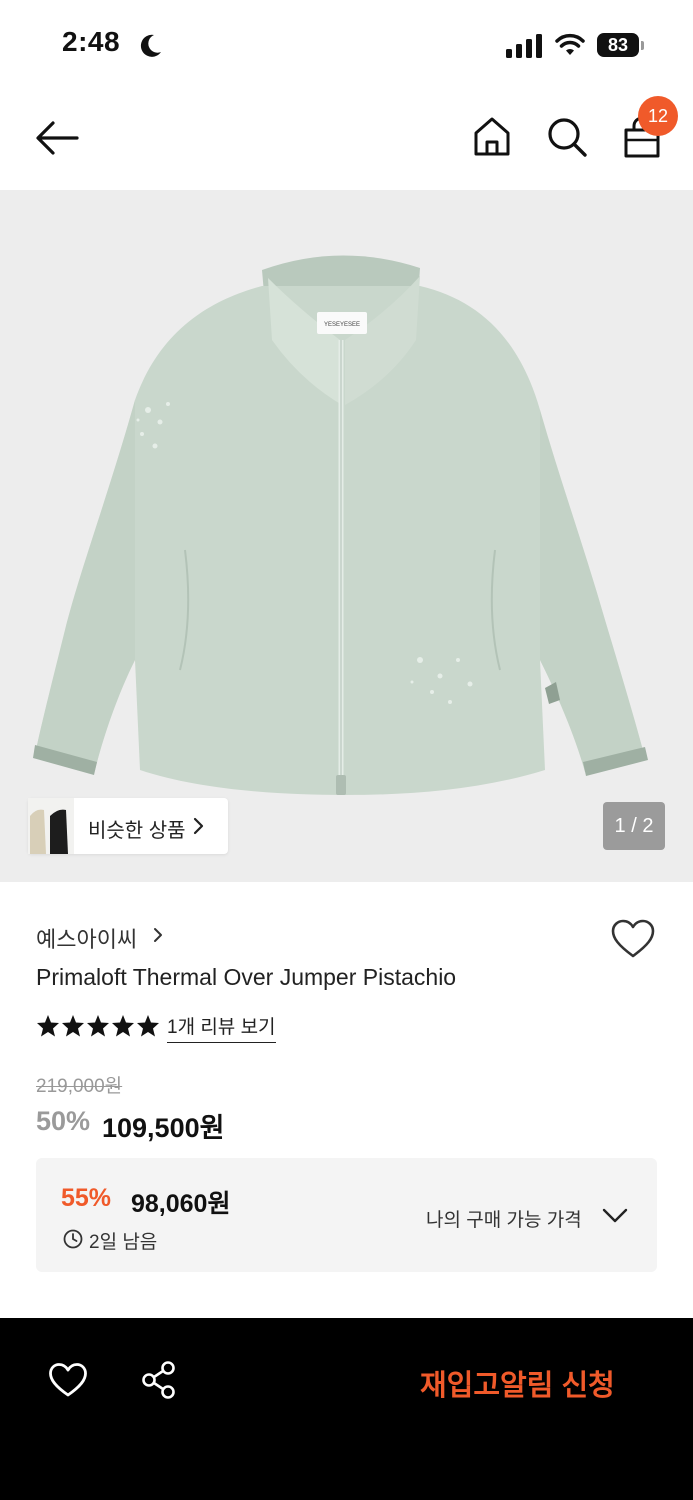 The height and width of the screenshot is (1500, 693). Describe the element at coordinates (57, 138) in the screenshot. I see `back-arrow-icon` at that location.